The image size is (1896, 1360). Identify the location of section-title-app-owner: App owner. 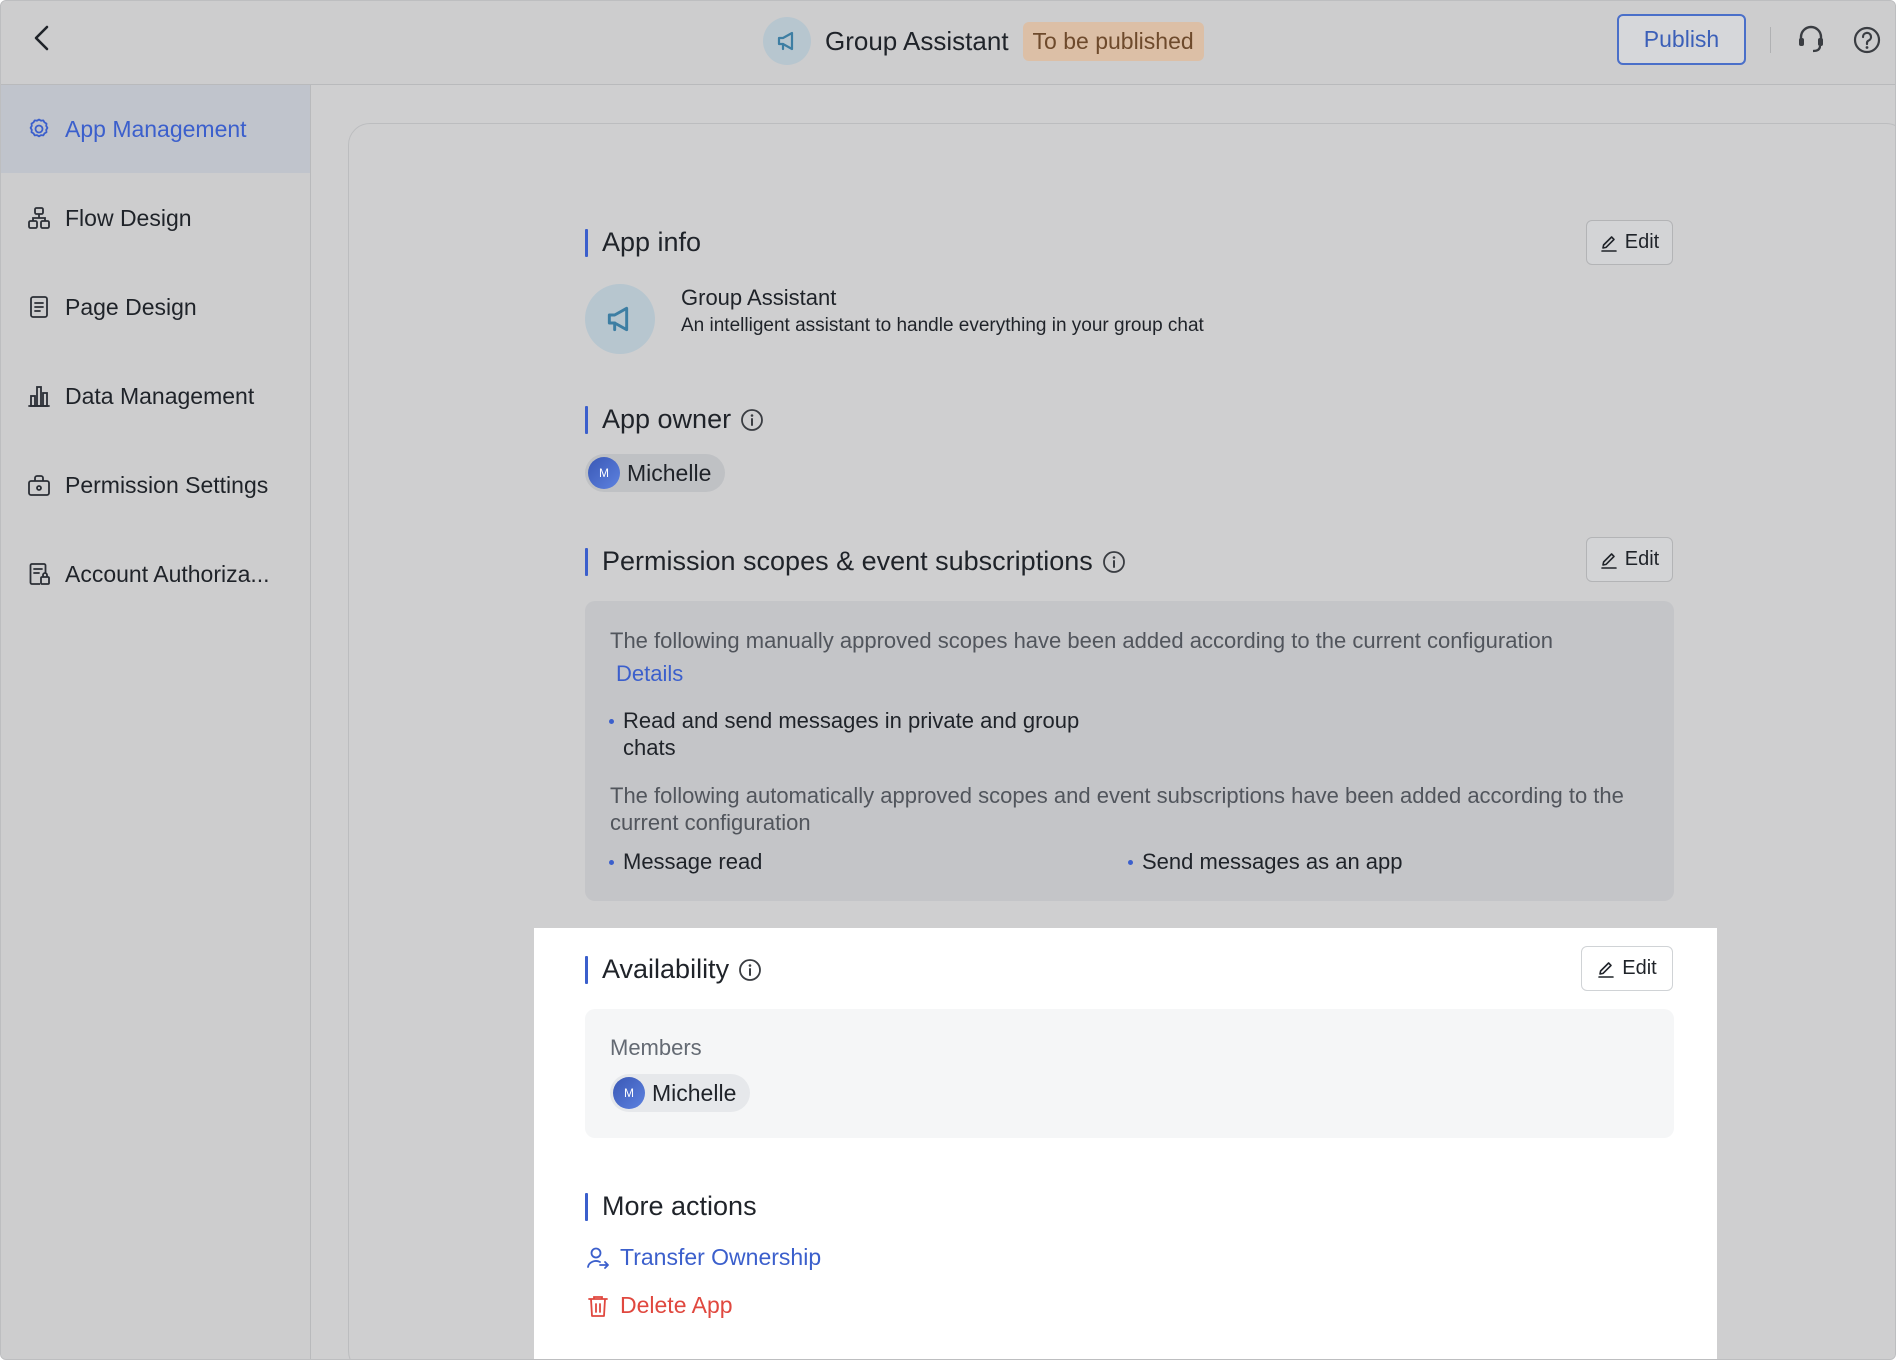
(674, 419).